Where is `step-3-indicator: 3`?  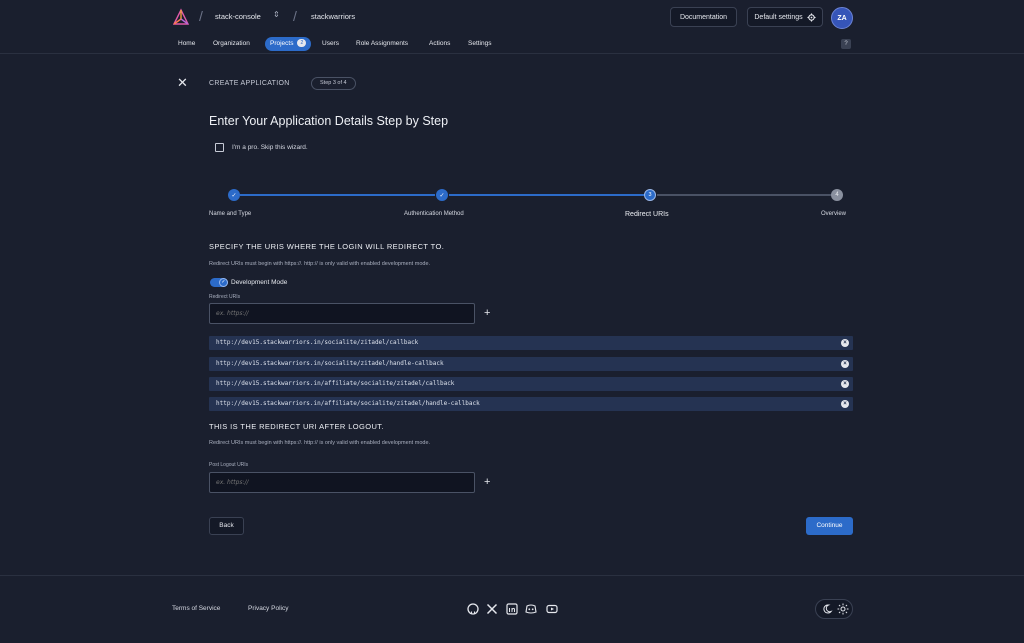 step-3-indicator: 3 is located at coordinates (650, 195).